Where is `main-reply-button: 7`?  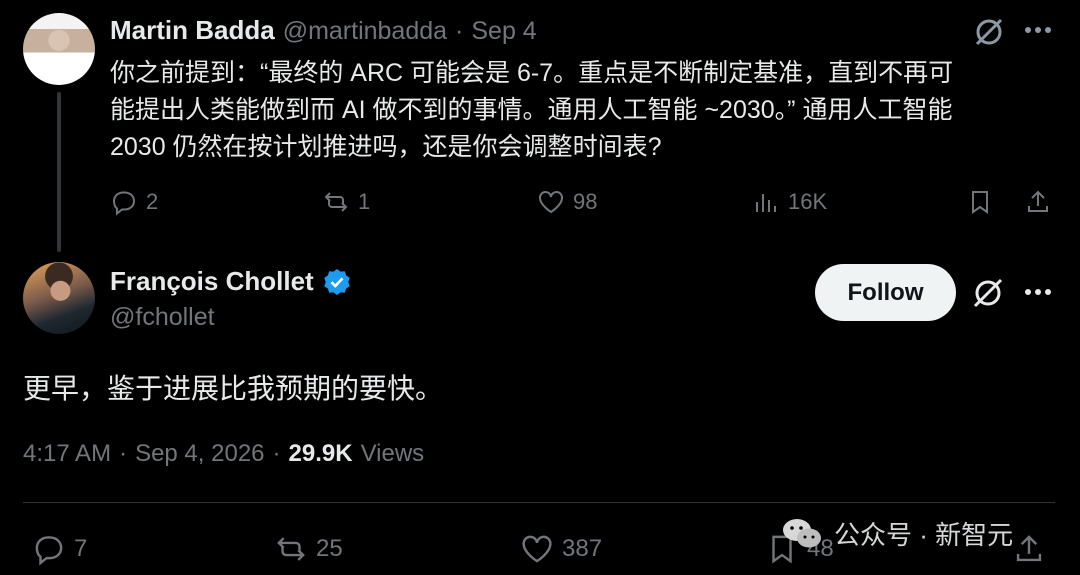 main-reply-button: 7 is located at coordinates (59, 549).